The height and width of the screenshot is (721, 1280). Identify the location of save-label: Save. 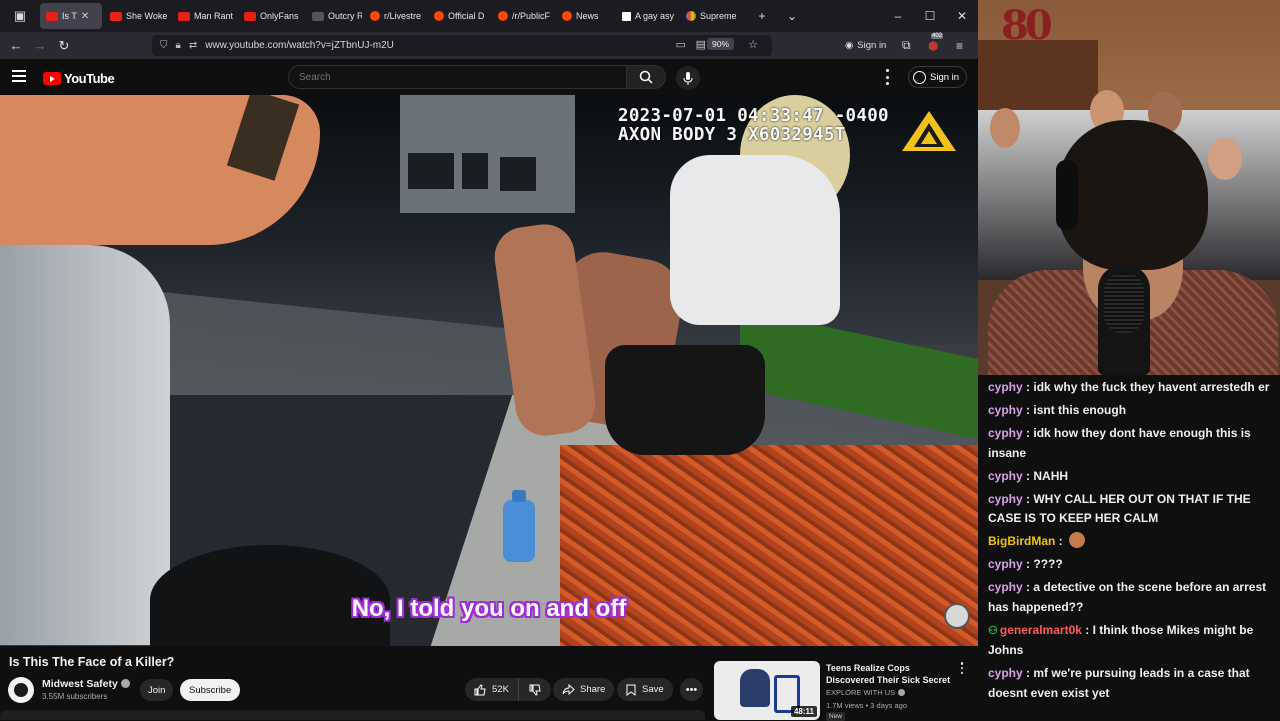
(653, 689).